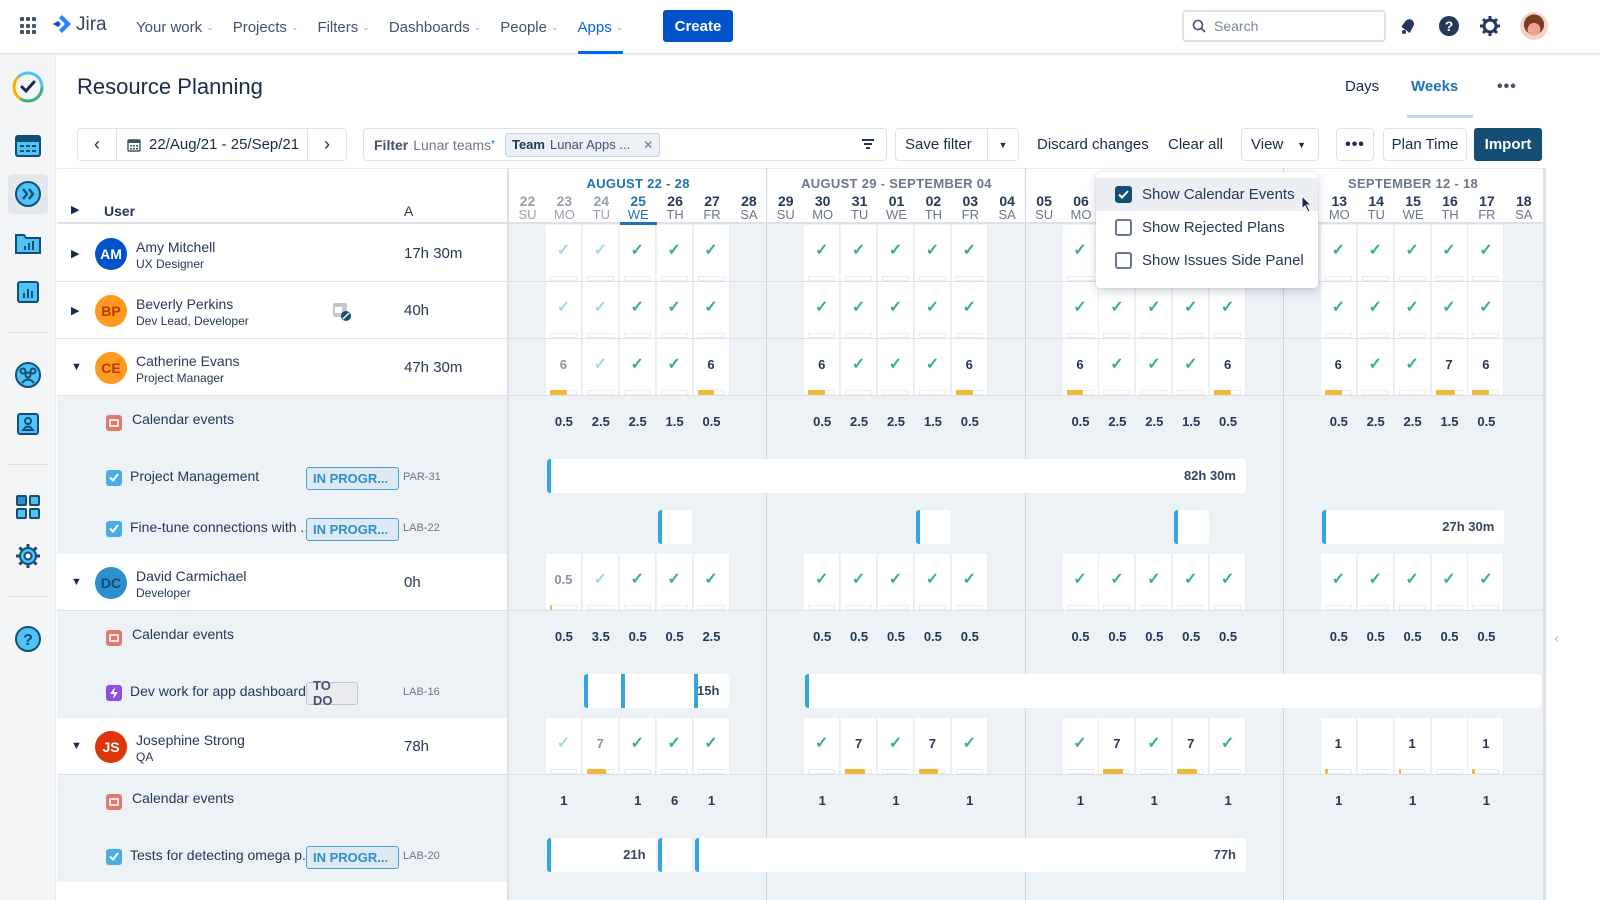 The width and height of the screenshot is (1600, 900). I want to click on day-header: 04 SA, so click(1007, 207).